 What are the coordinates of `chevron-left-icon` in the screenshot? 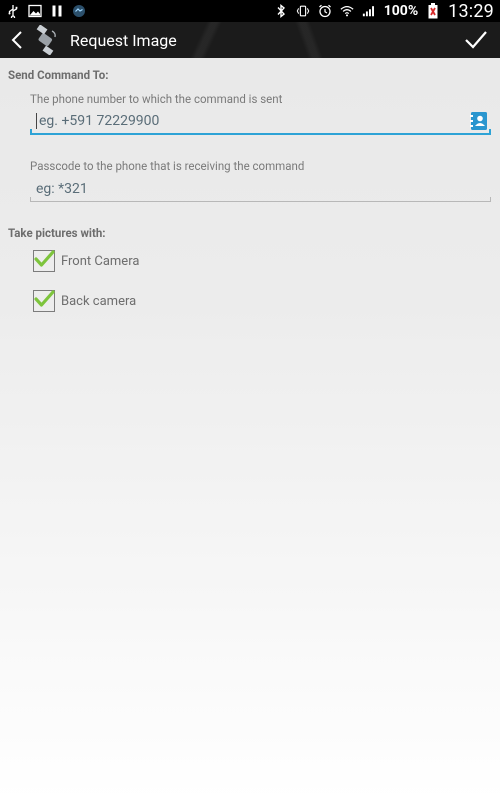 It's located at (17, 40).